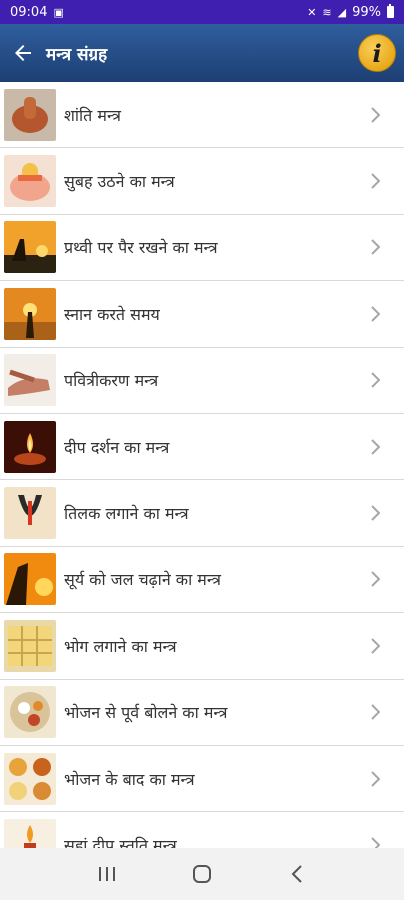 This screenshot has width=404, height=900. Describe the element at coordinates (30, 446) in the screenshot. I see `diya-lamp-icon` at that location.